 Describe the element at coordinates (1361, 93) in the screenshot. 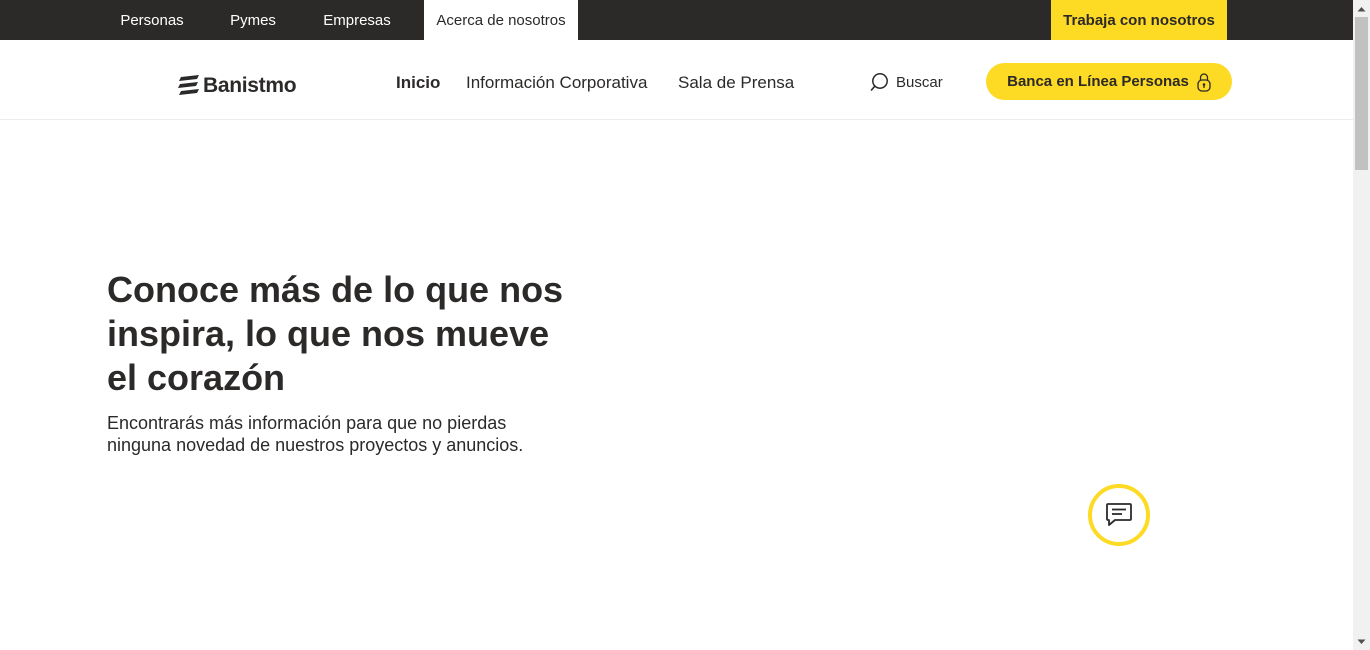

I see `scrollbar-thumb` at that location.